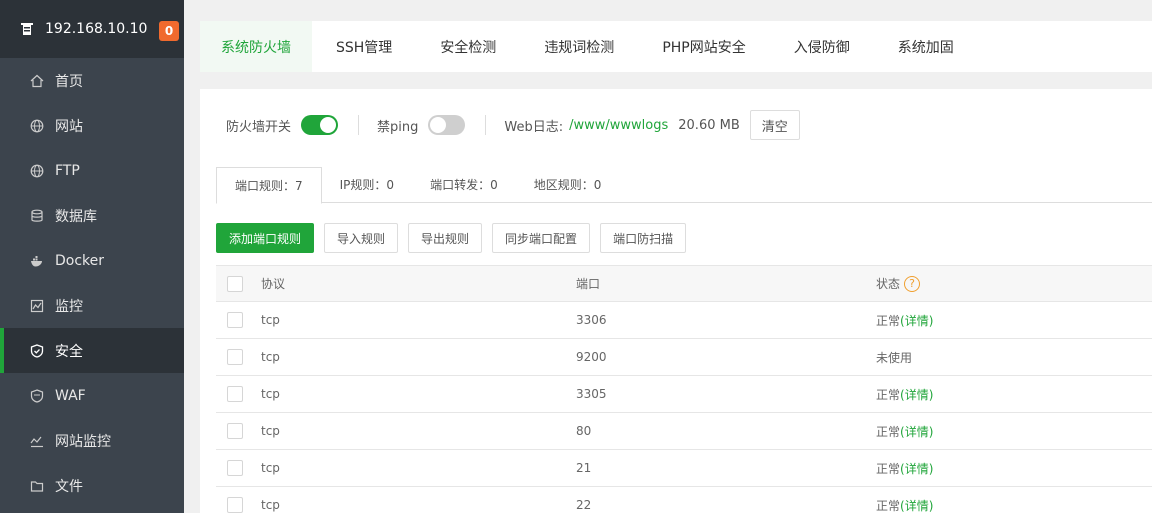 The width and height of the screenshot is (1152, 513). What do you see at coordinates (37, 216) in the screenshot?
I see `database-icon` at bounding box center [37, 216].